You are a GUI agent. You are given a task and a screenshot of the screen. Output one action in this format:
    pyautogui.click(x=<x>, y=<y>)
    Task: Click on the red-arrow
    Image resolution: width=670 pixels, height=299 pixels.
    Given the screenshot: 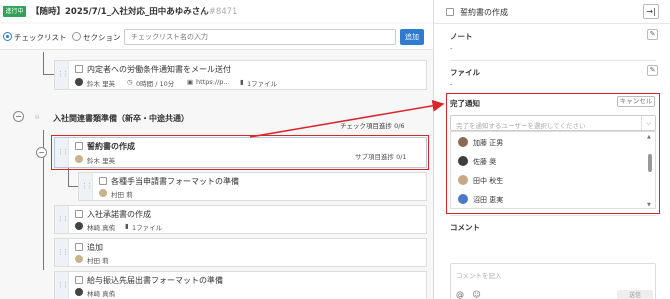 What is the action you would take?
    pyautogui.click(x=347, y=118)
    